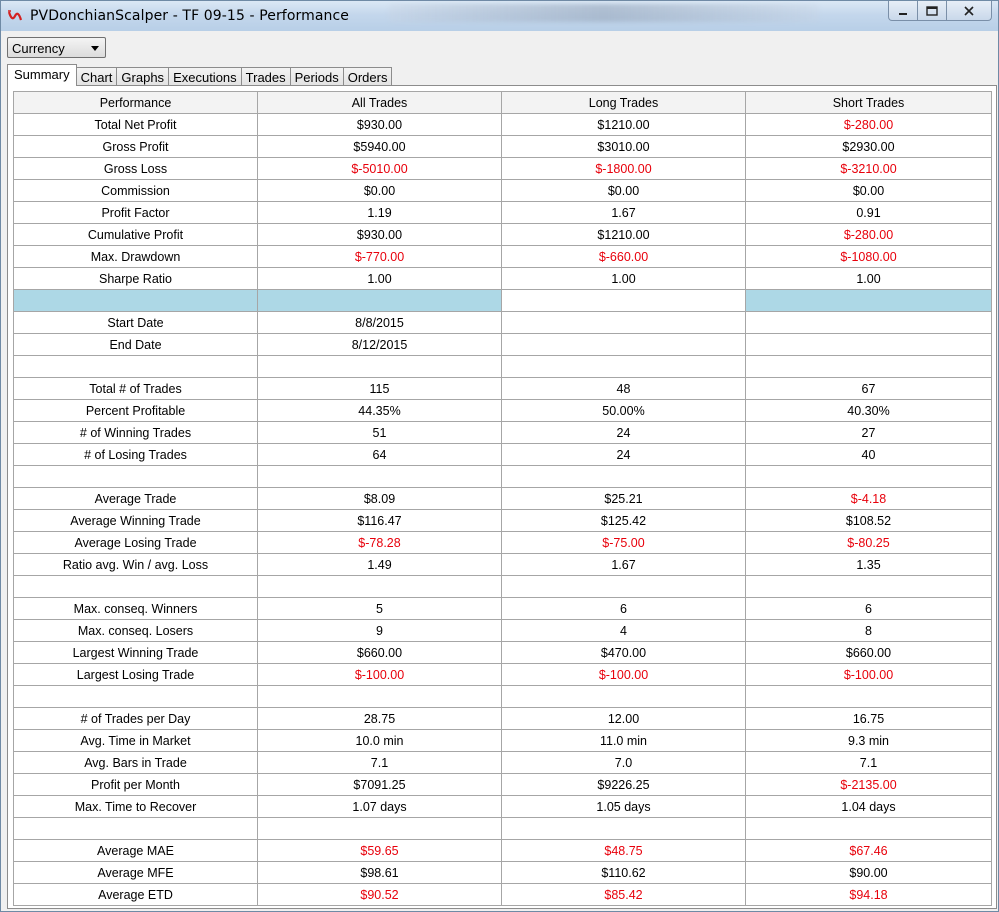 This screenshot has width=999, height=912. I want to click on cell-long: 11.0 min, so click(623, 740).